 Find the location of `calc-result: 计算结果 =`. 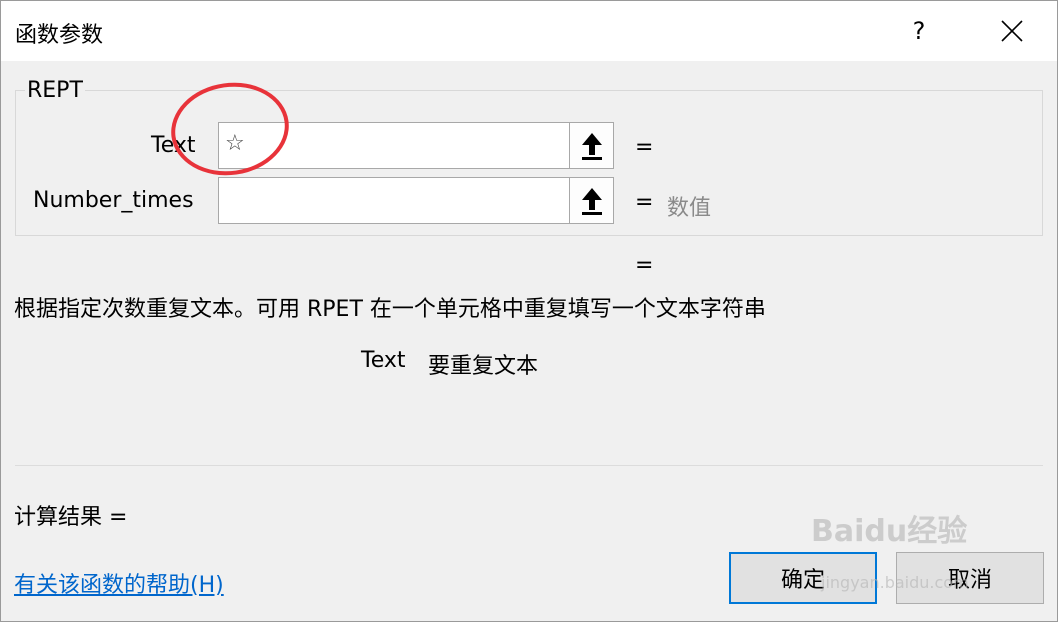

calc-result: 计算结果 = is located at coordinates (71, 517).